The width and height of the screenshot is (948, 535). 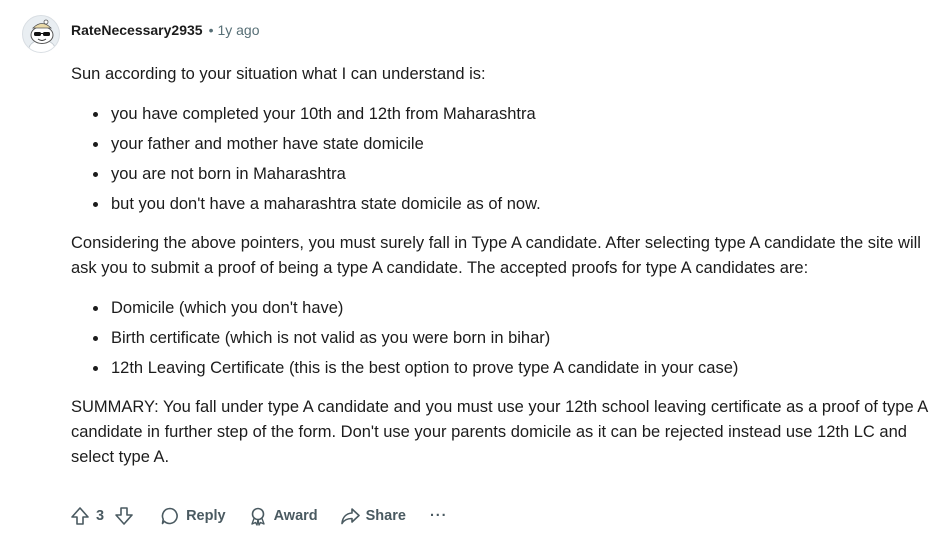 I want to click on reply-button: Reply, so click(x=193, y=516).